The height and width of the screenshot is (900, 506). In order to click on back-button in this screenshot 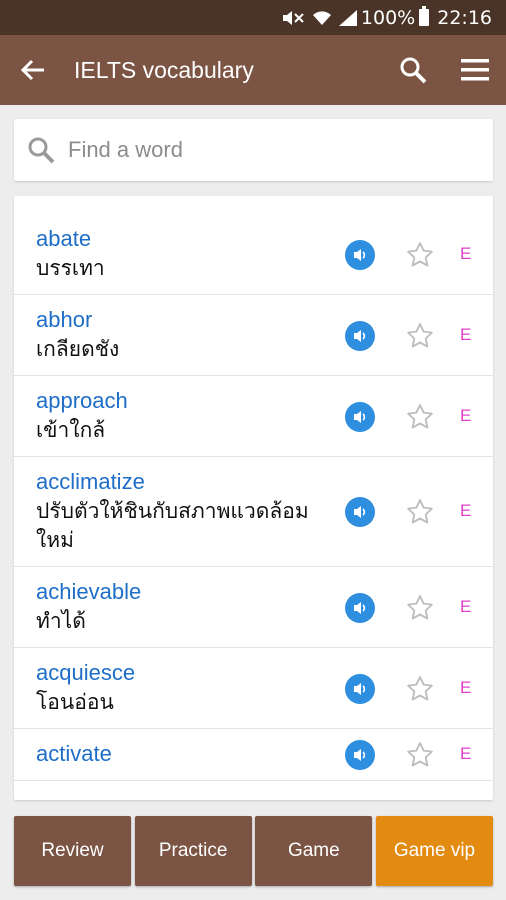, I will do `click(33, 70)`.